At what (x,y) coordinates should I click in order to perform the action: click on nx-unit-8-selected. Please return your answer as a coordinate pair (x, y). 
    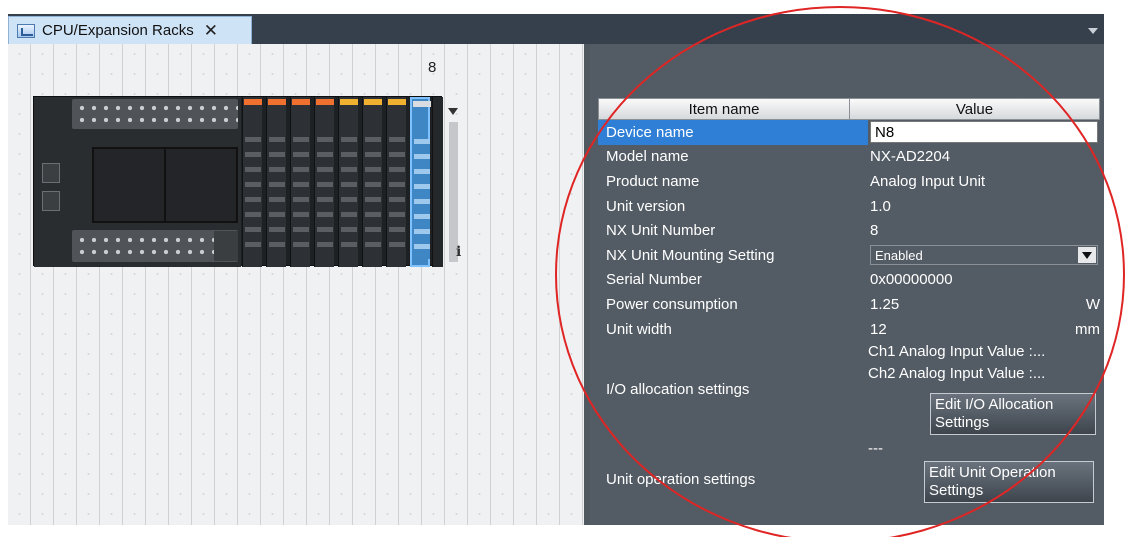
    Looking at the image, I should click on (420, 182).